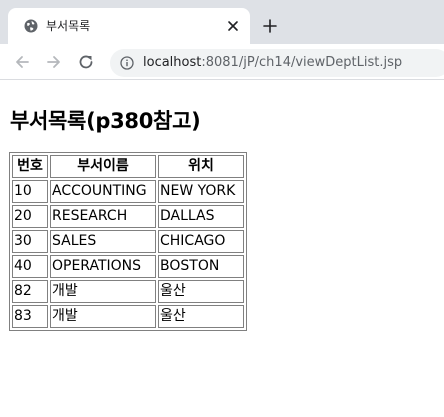 The width and height of the screenshot is (444, 417). What do you see at coordinates (30, 191) in the screenshot?
I see `cell-number: 10` at bounding box center [30, 191].